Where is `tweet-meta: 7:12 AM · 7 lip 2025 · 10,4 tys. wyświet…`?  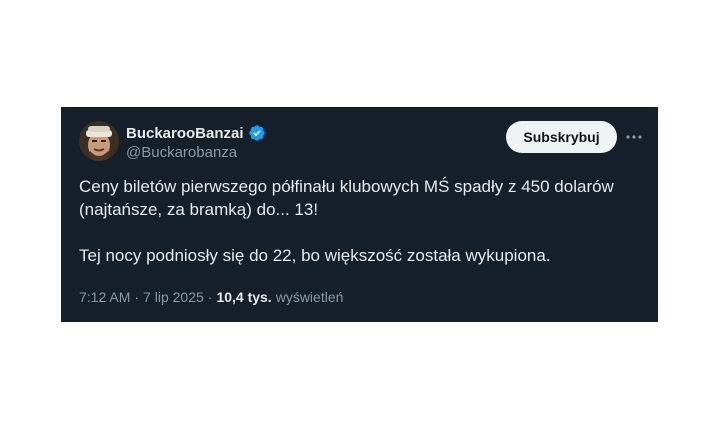 tweet-meta: 7:12 AM · 7 lip 2025 · 10,4 tys. wyświet… is located at coordinates (211, 297).